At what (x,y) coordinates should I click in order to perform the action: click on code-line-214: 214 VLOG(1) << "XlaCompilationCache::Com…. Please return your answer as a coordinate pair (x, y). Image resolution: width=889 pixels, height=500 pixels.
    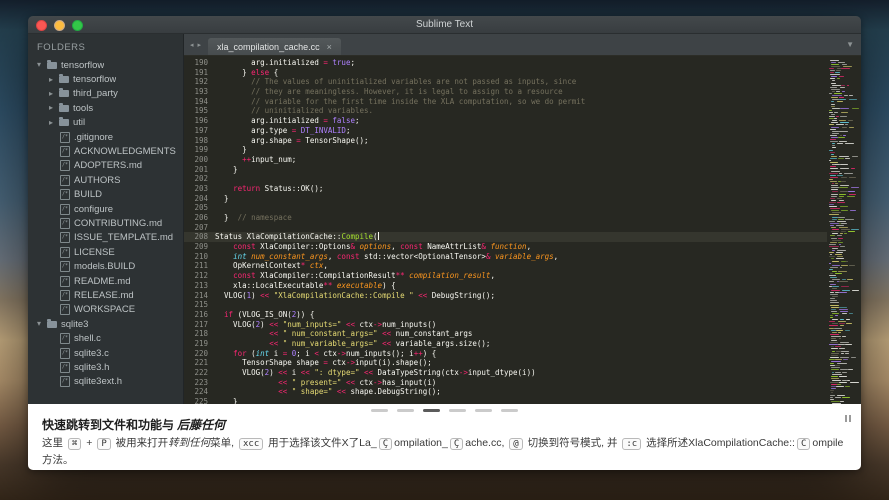
    Looking at the image, I should click on (505, 296).